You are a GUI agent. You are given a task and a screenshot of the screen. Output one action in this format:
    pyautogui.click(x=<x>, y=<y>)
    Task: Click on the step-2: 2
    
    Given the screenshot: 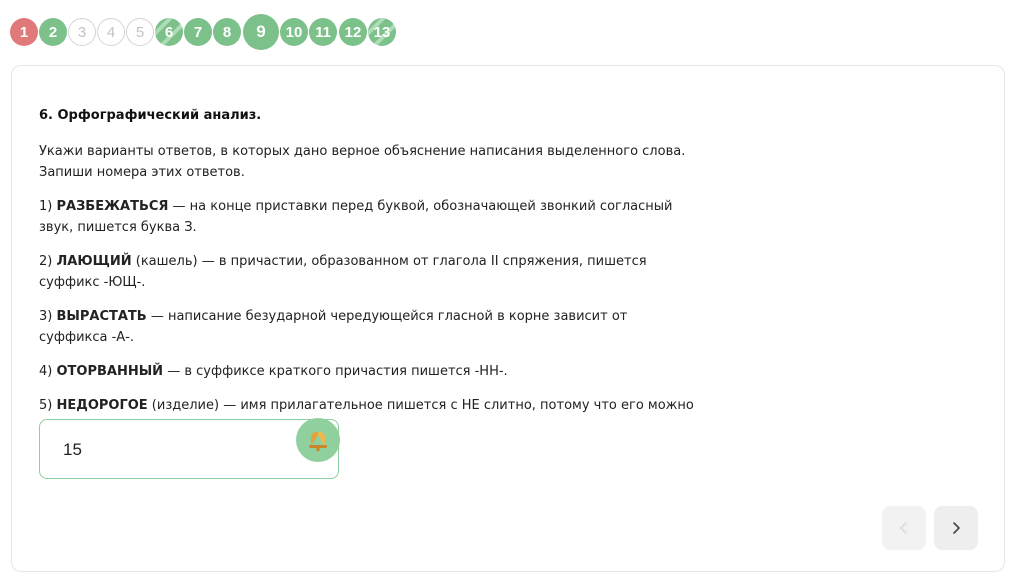 What is the action you would take?
    pyautogui.click(x=53, y=32)
    